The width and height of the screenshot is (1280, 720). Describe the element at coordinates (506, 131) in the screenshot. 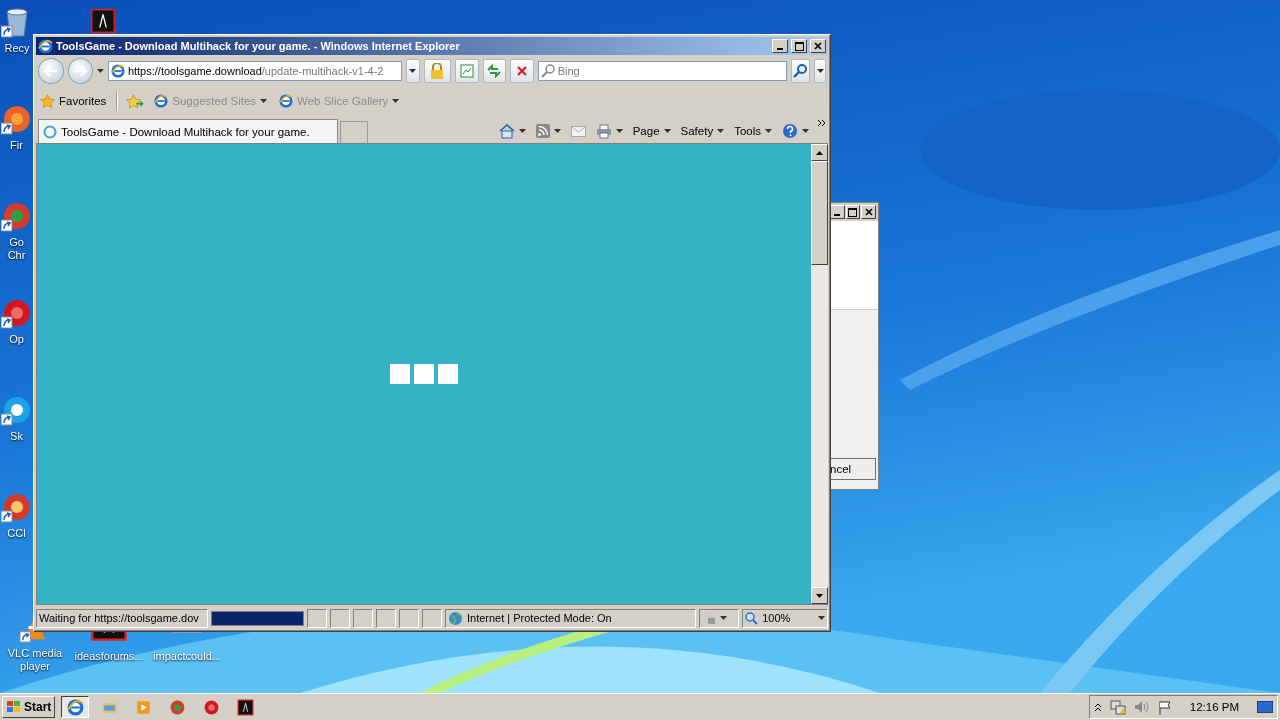

I see `house-icon` at that location.